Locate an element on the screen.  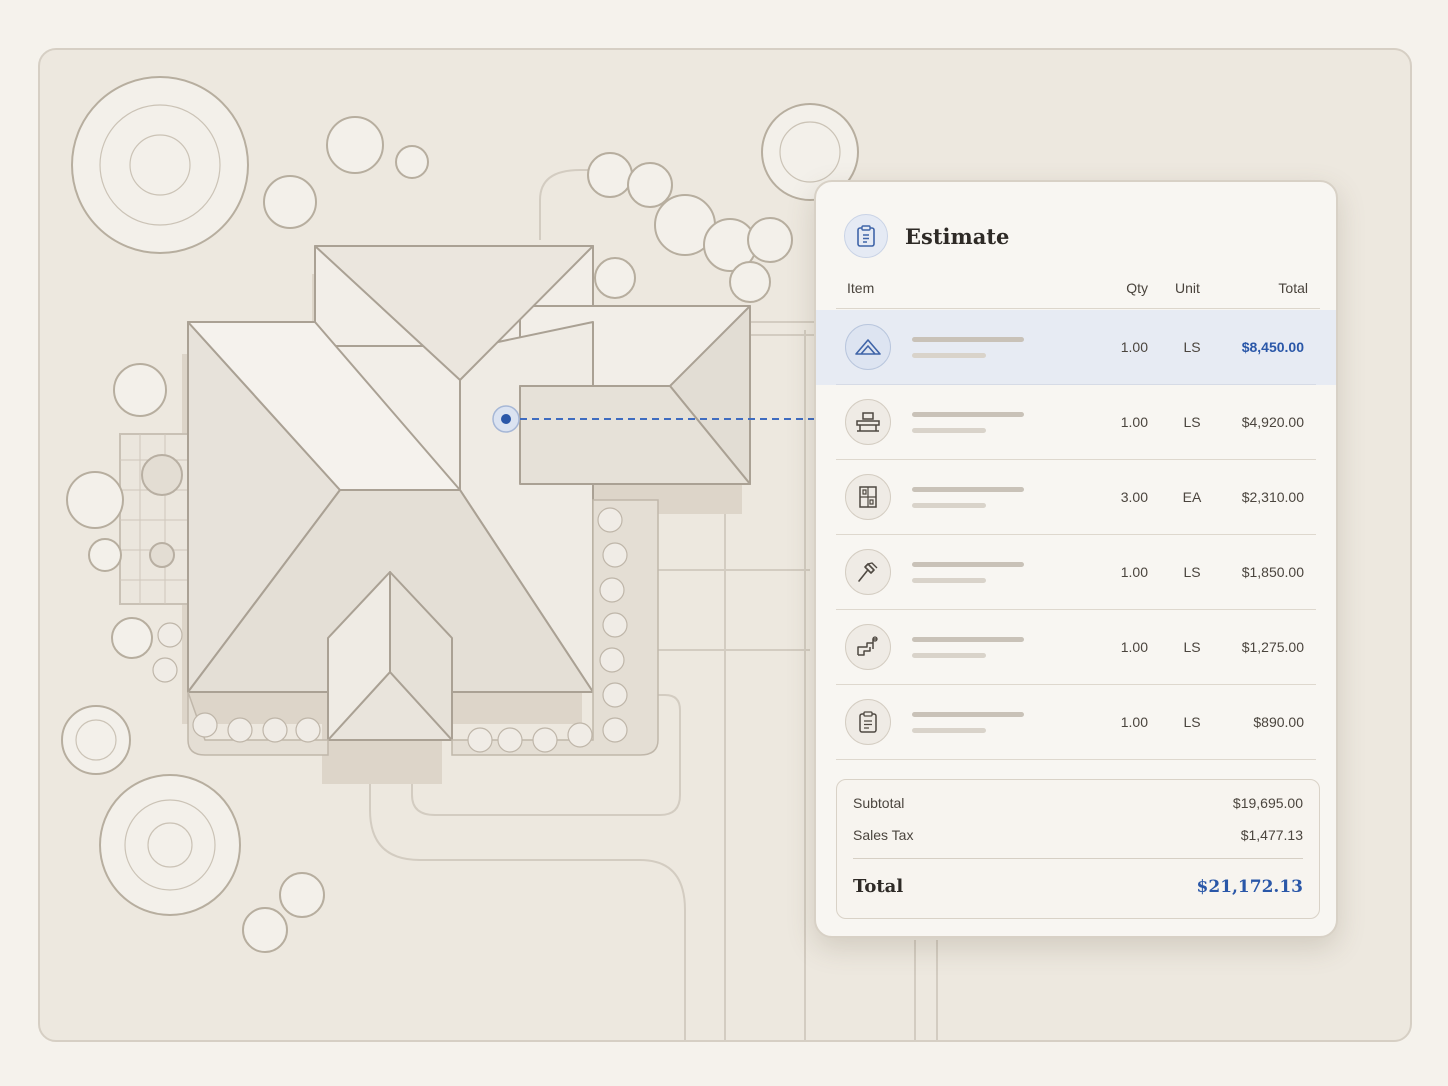
roof-icon is located at coordinates (868, 347).